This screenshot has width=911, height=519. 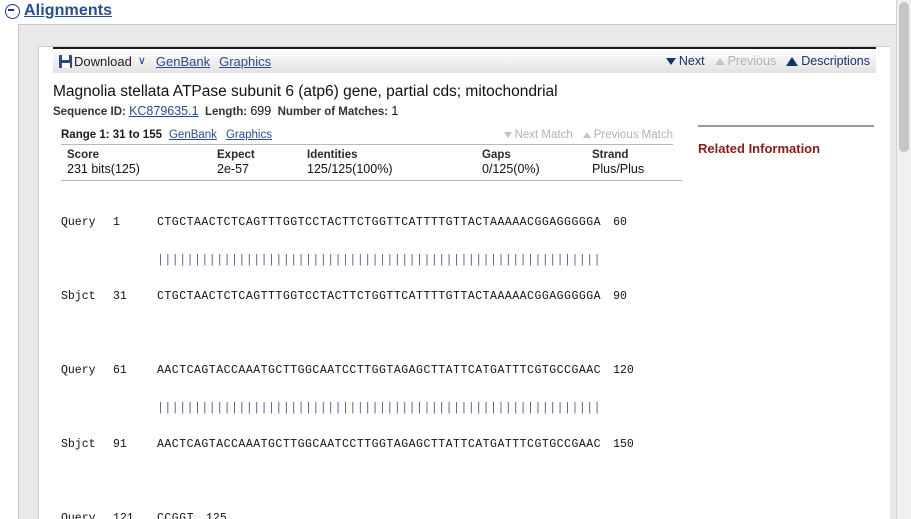 What do you see at coordinates (65, 61) in the screenshot?
I see `save-disk-icon` at bounding box center [65, 61].